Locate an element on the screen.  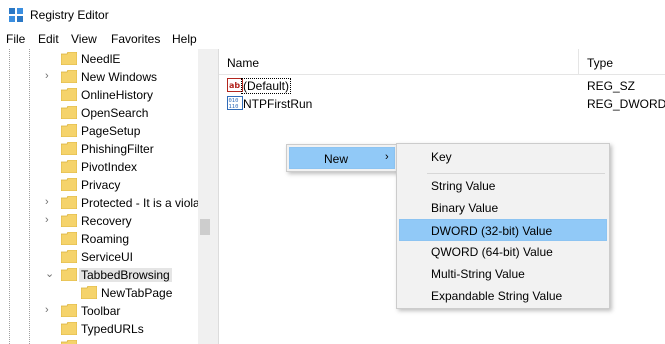
tree-item: Roaming is located at coordinates (100, 239).